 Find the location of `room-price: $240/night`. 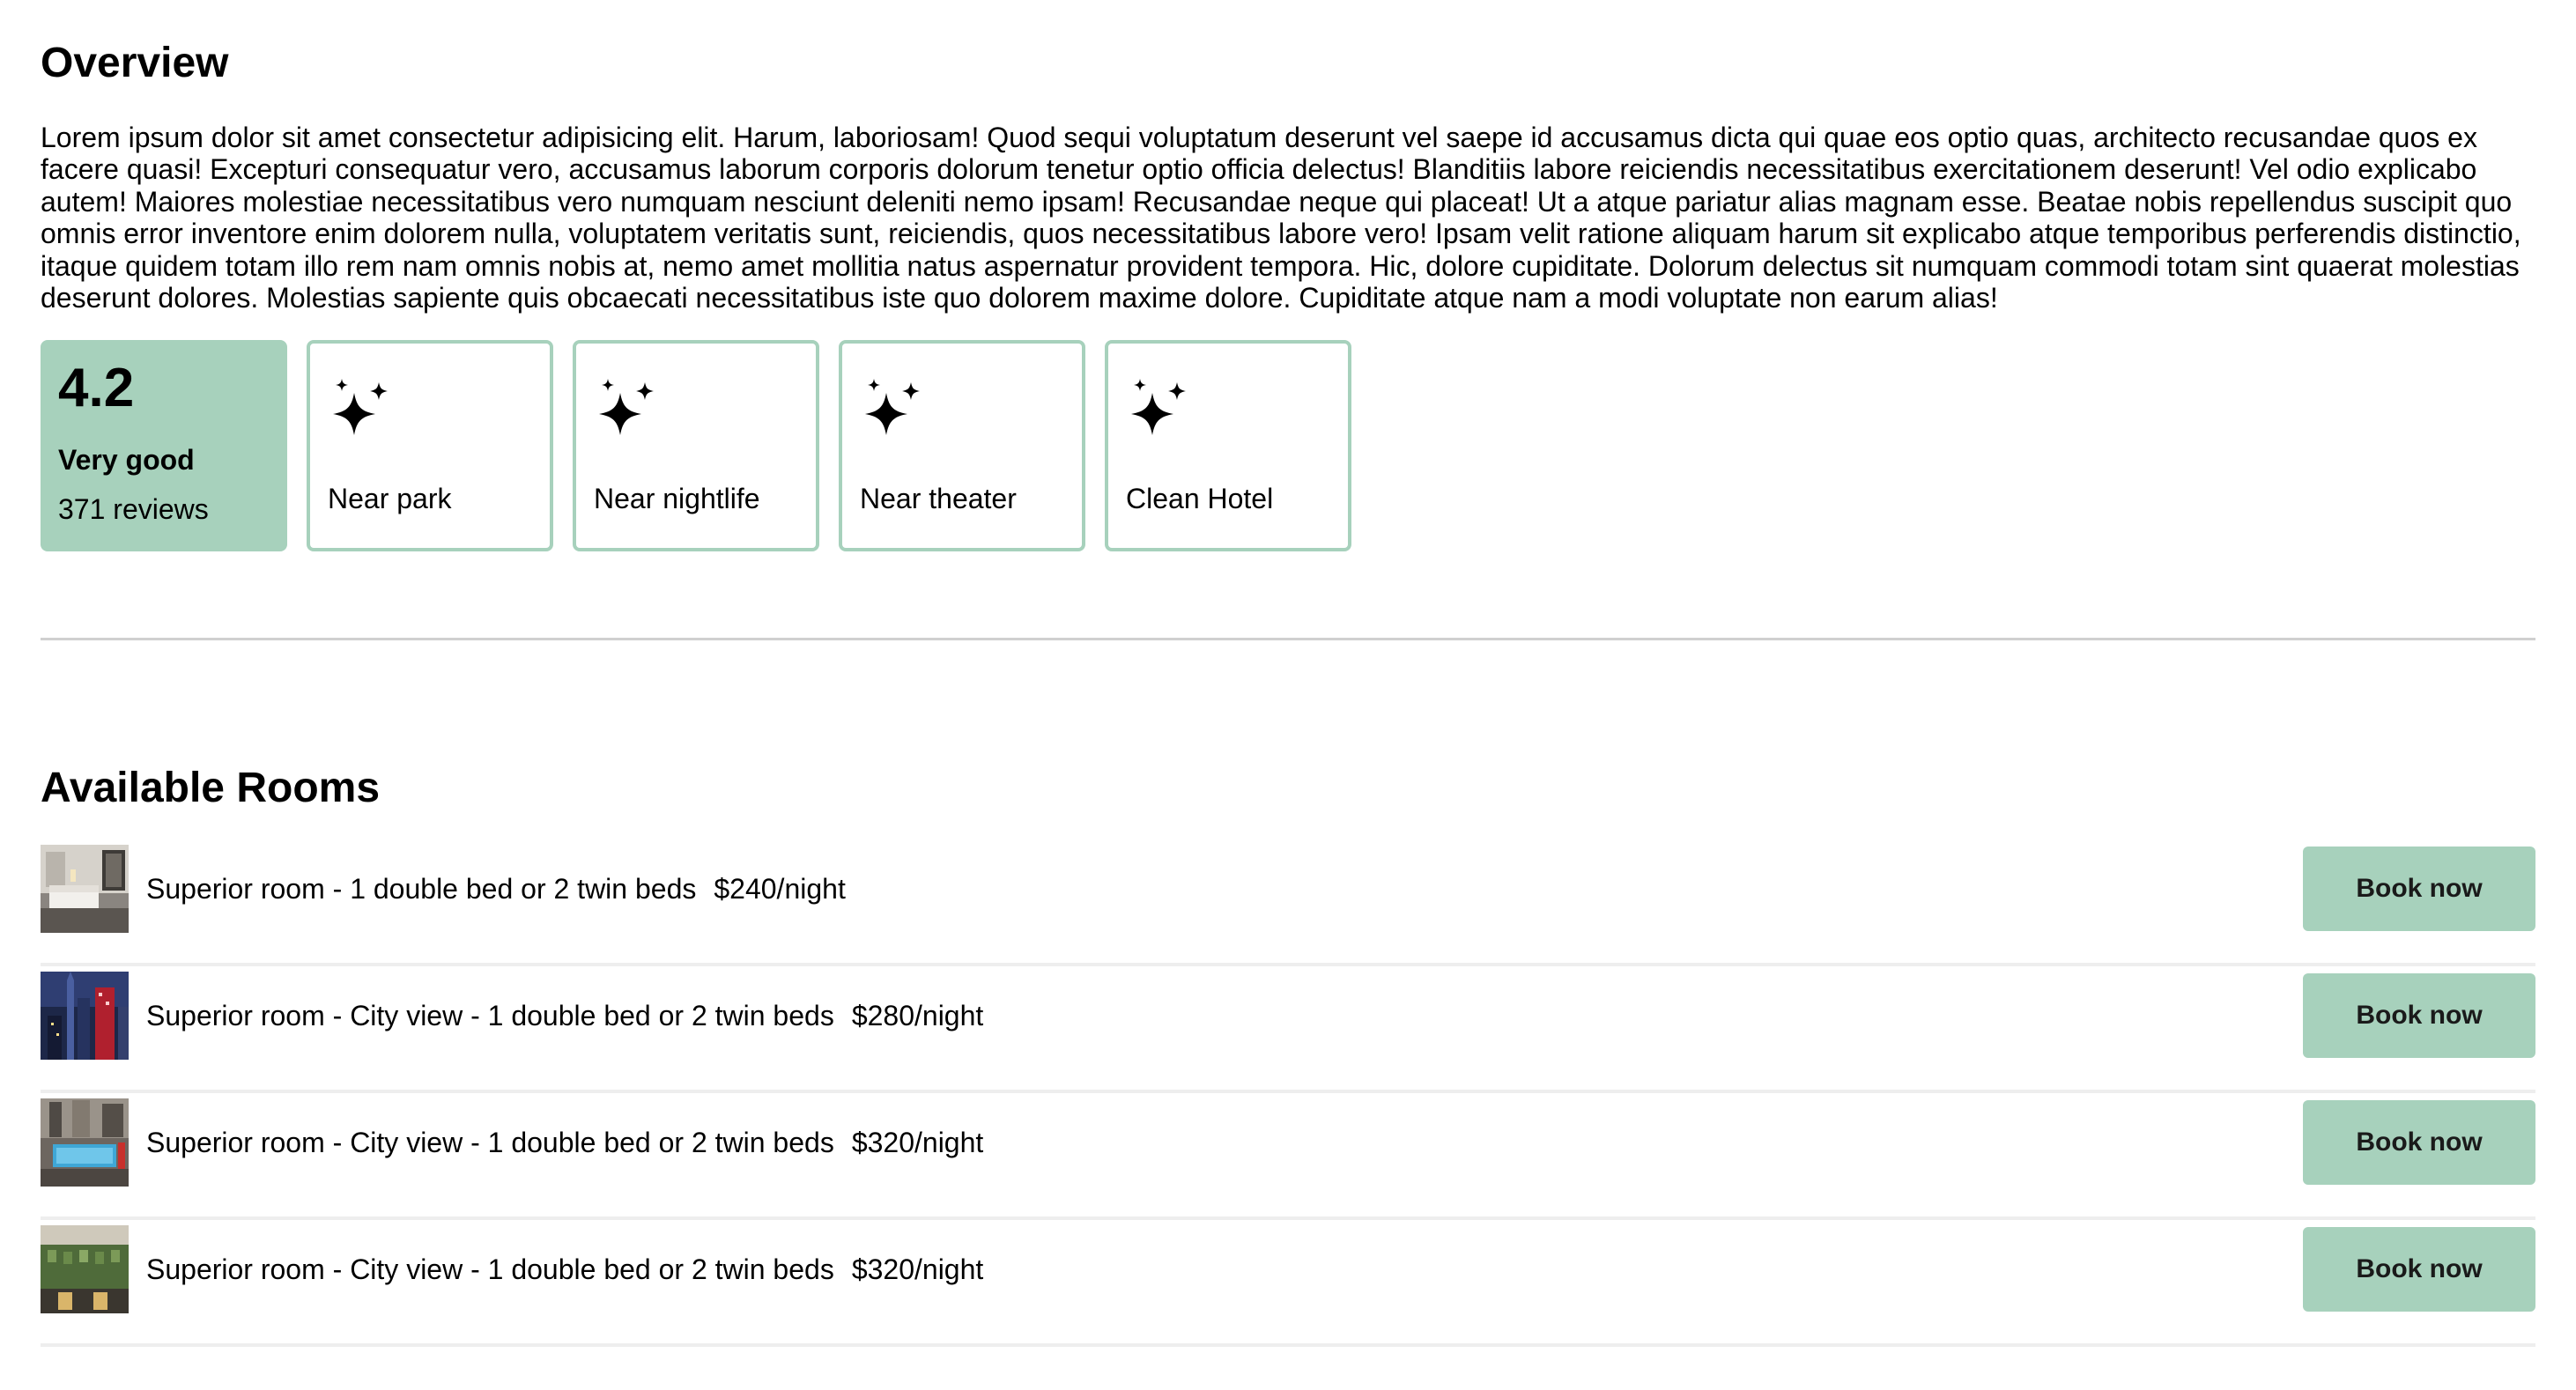

room-price: $240/night is located at coordinates (780, 889).